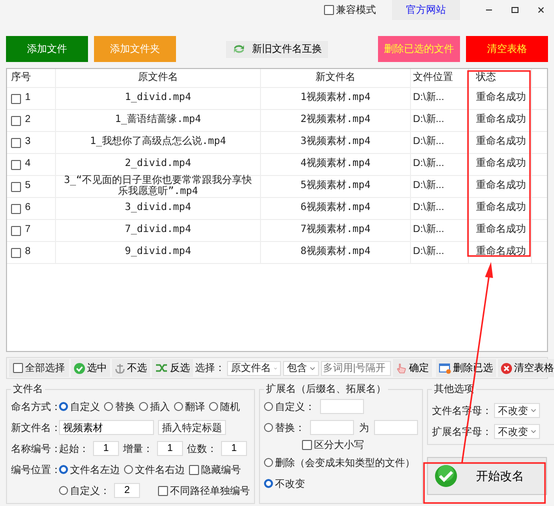 This screenshot has width=554, height=506. Describe the element at coordinates (192, 427) in the screenshot. I see `insert-title-dropdown: 插入特定标题` at that location.